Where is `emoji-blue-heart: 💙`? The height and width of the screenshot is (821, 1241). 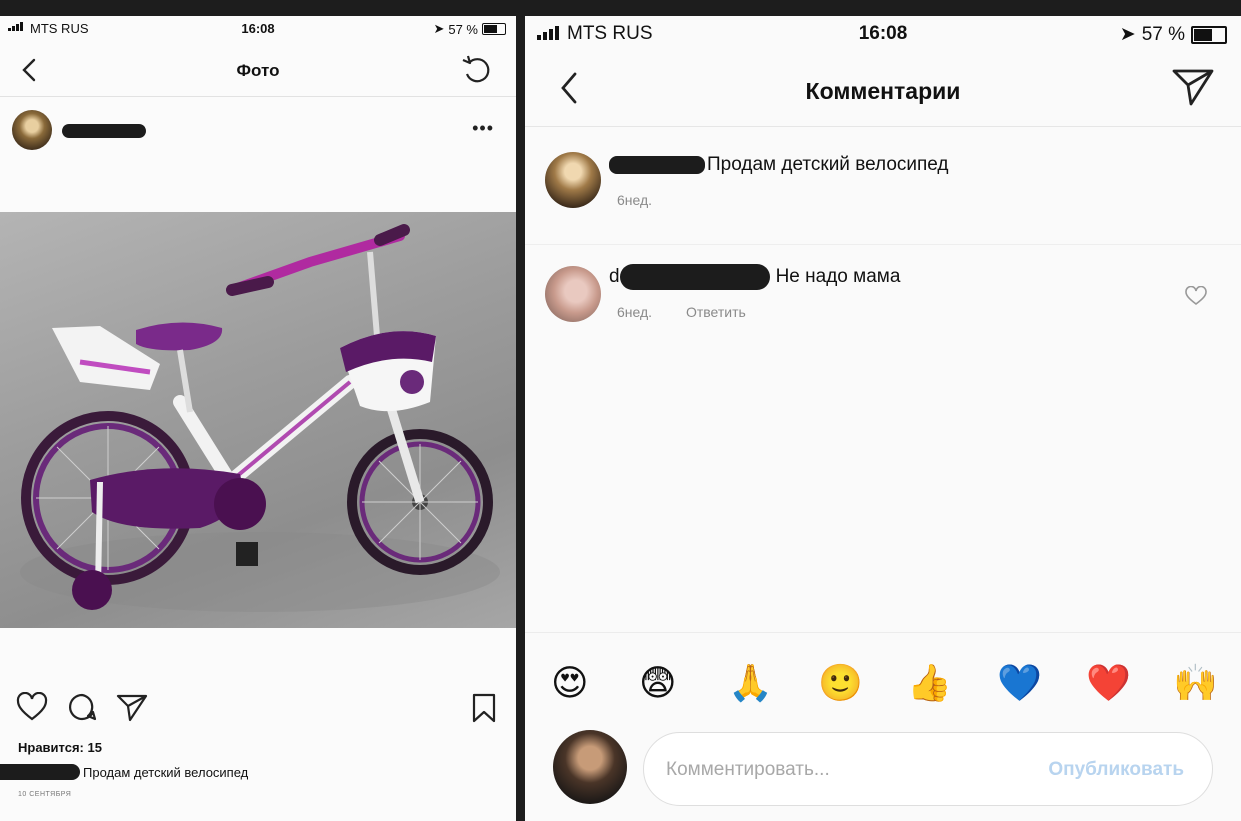
emoji-blue-heart: 💙 is located at coordinates (1019, 683).